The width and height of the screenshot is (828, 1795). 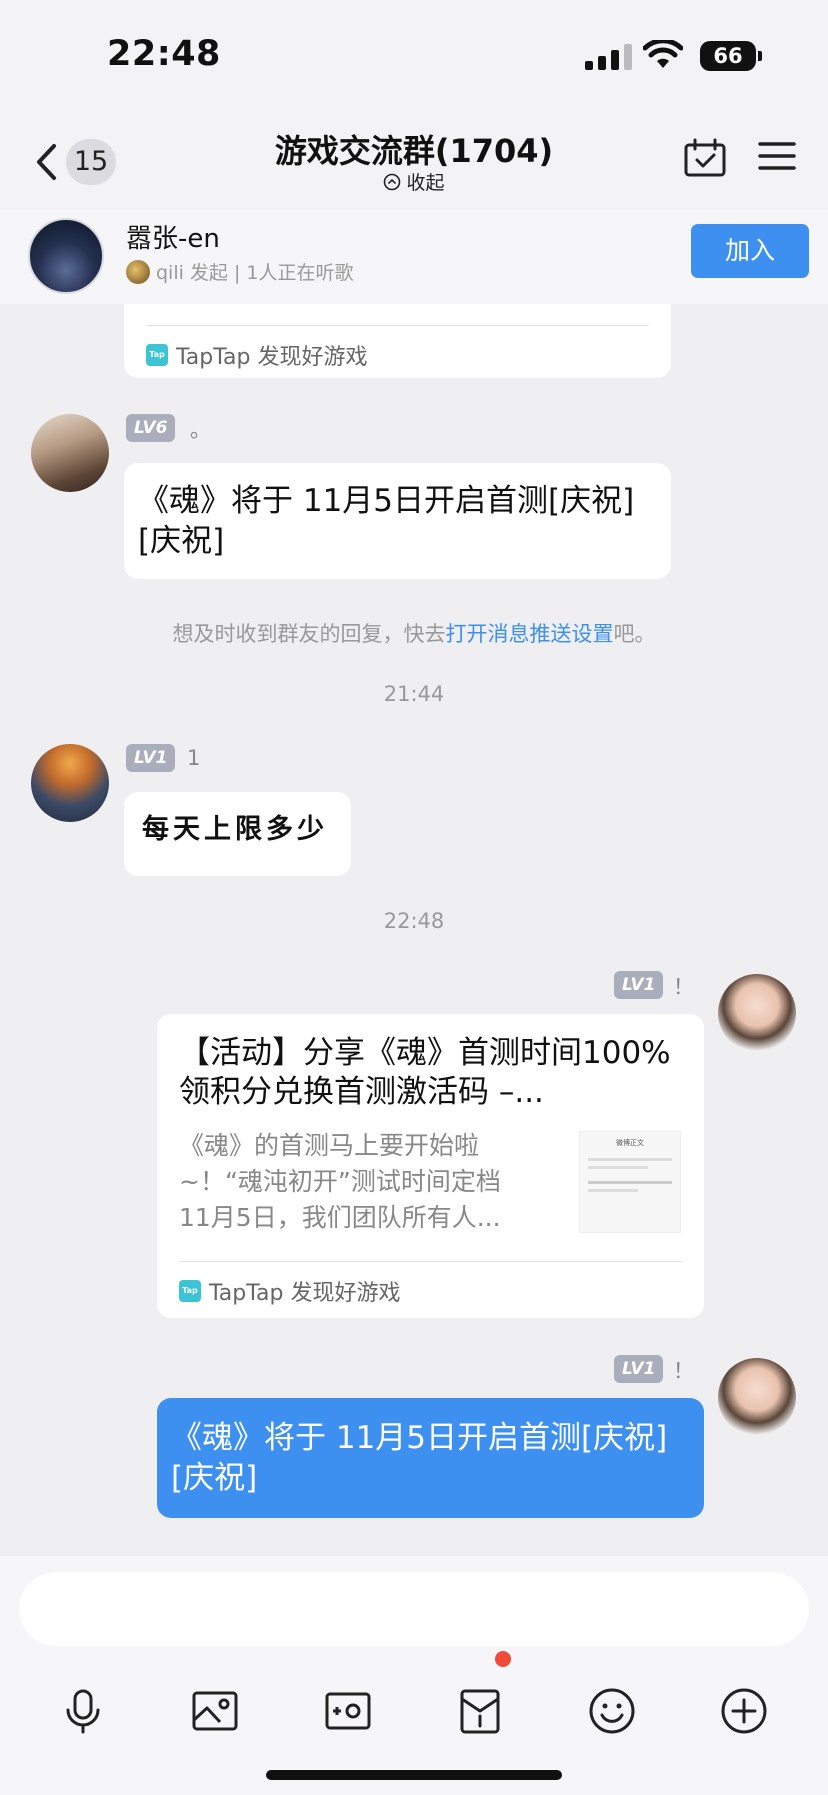 What do you see at coordinates (608, 57) in the screenshot?
I see `cellular-signal-icon` at bounding box center [608, 57].